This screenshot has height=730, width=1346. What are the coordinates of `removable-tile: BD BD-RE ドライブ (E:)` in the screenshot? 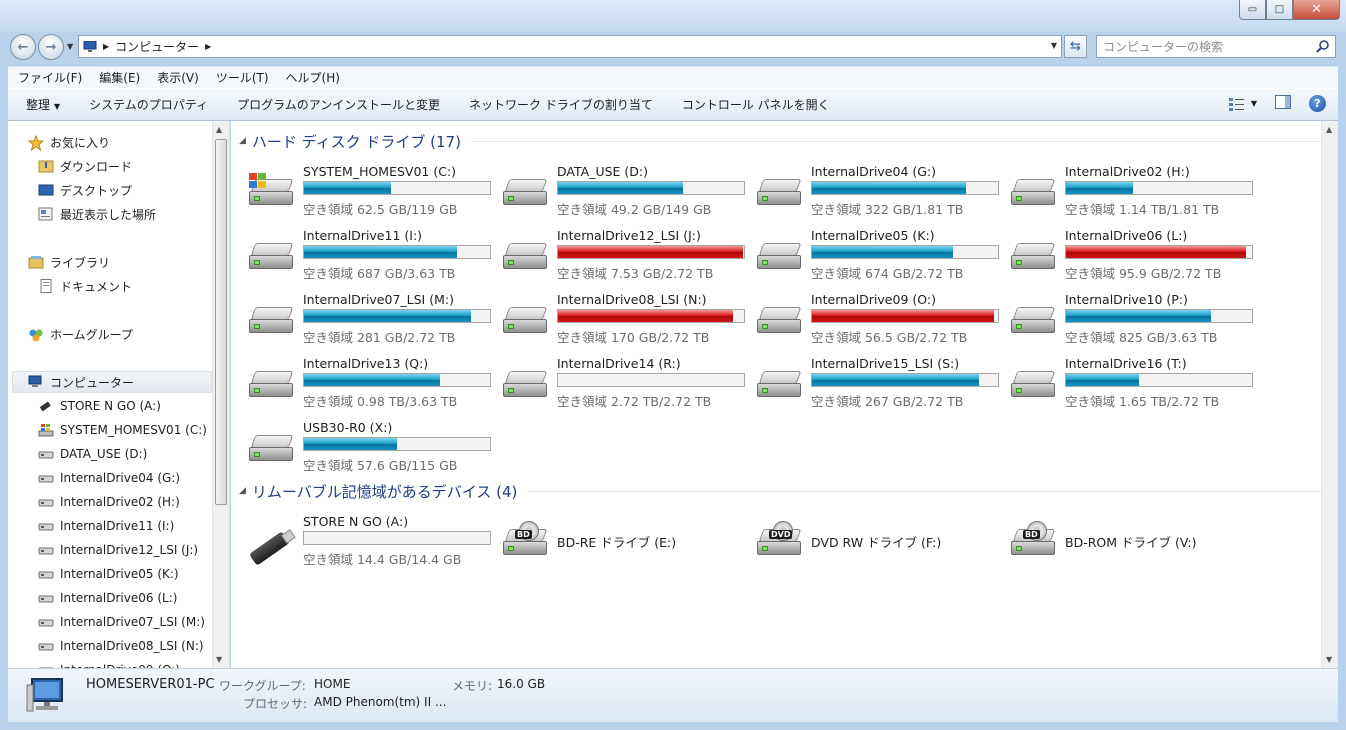 It's located at (618, 541).